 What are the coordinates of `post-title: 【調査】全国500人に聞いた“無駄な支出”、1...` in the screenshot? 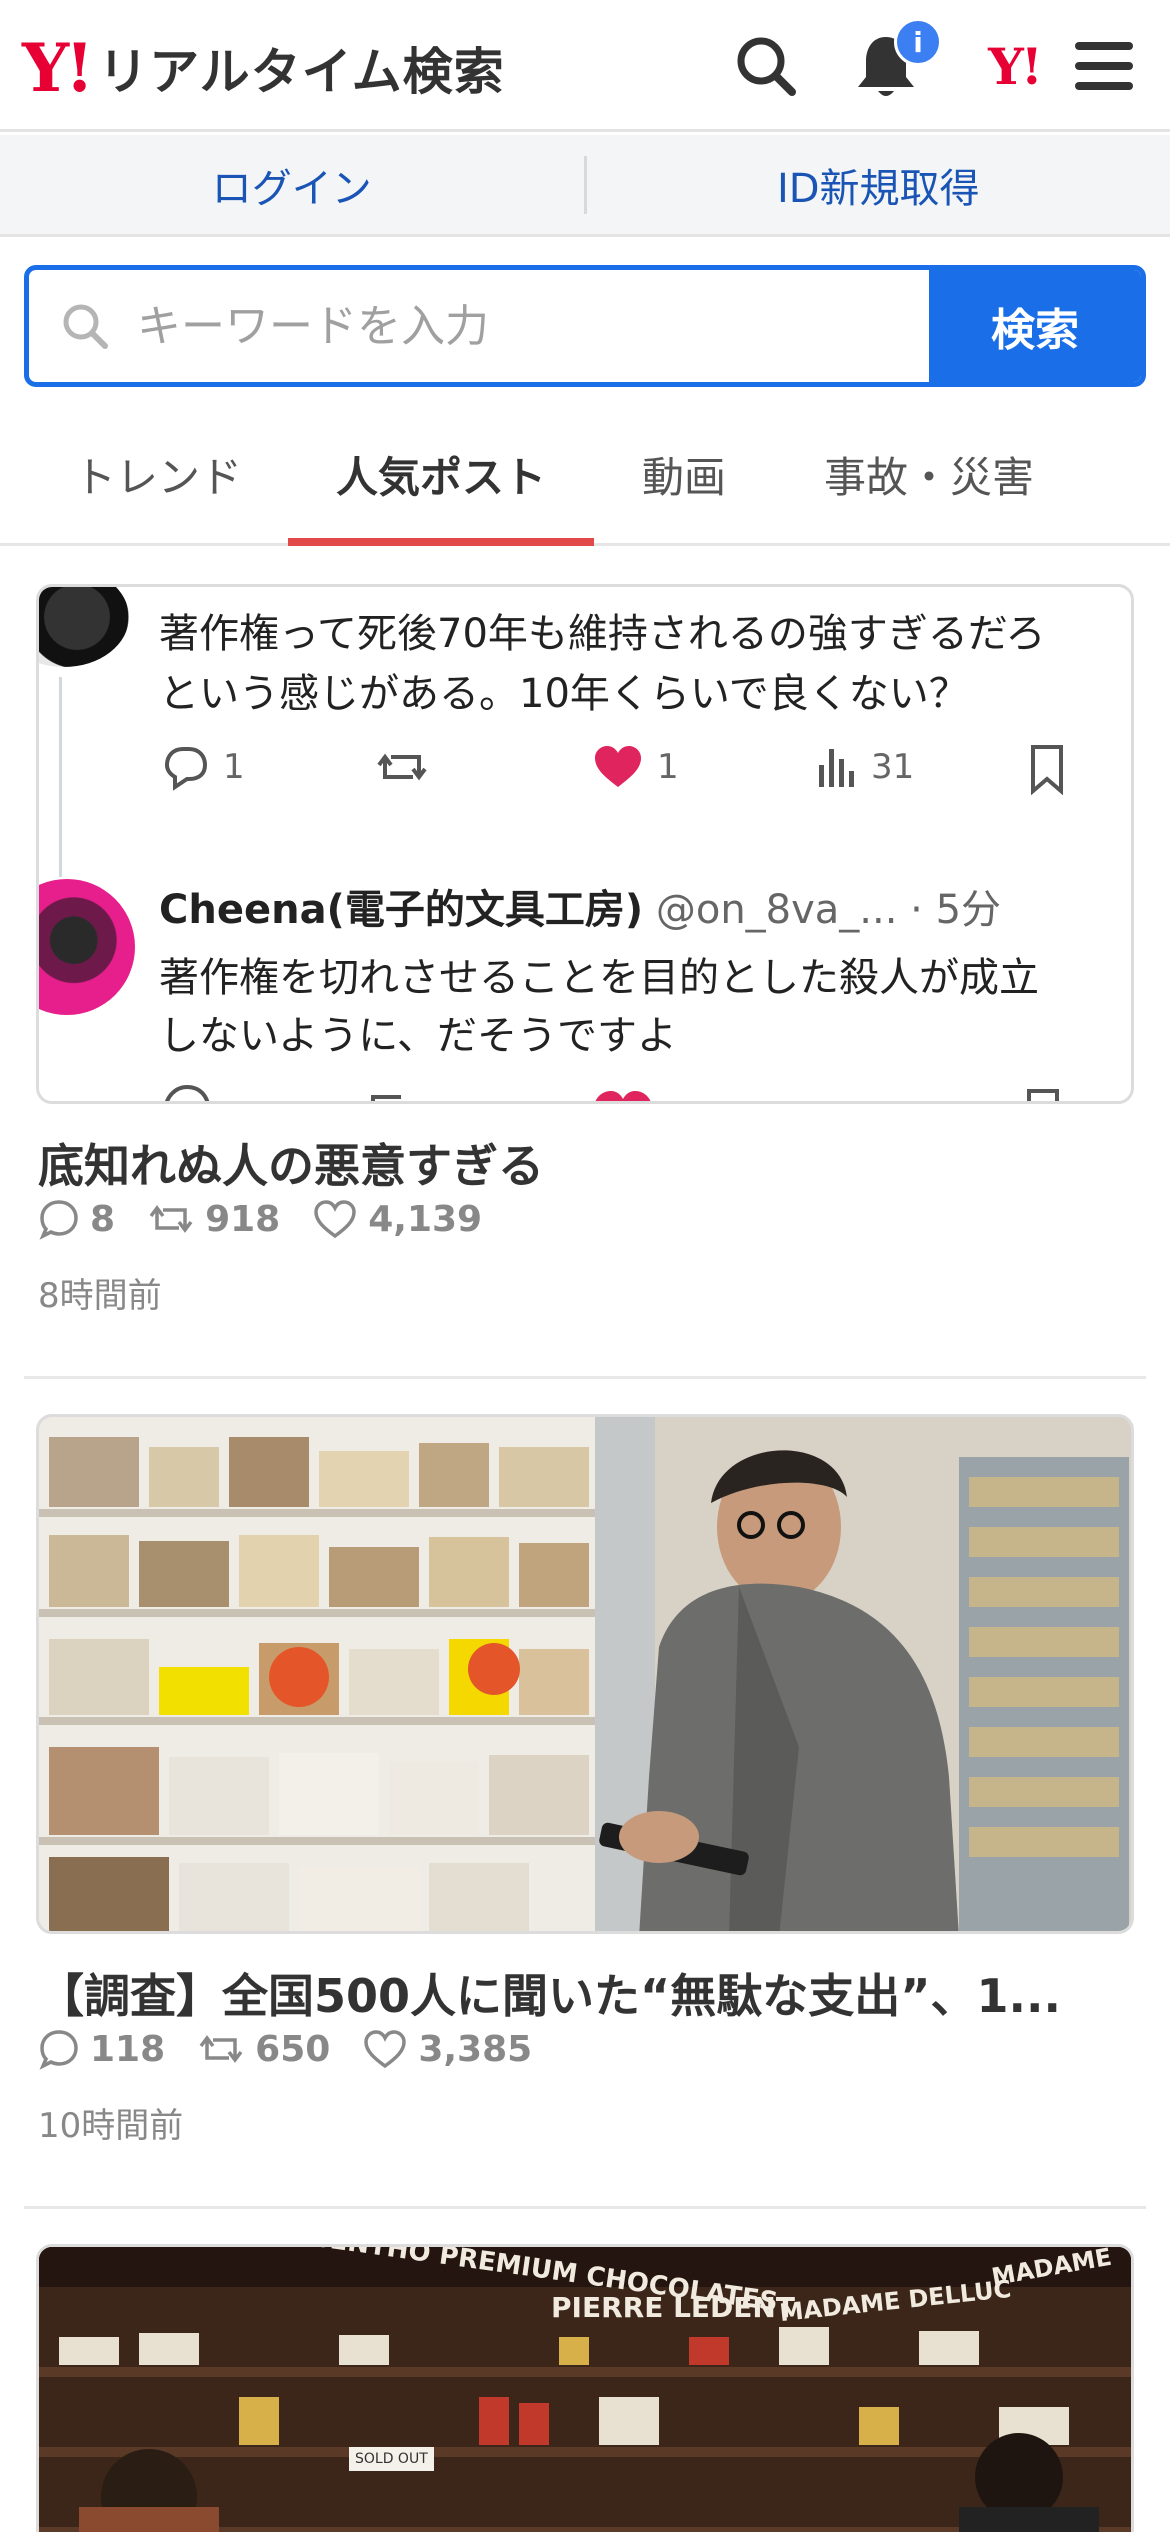 It's located at (583, 1993).